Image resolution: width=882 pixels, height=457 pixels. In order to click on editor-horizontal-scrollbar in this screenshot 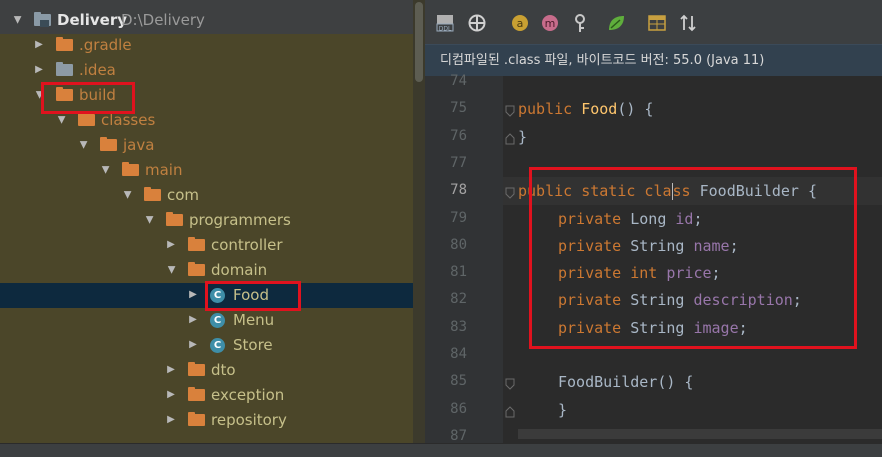, I will do `click(700, 434)`.